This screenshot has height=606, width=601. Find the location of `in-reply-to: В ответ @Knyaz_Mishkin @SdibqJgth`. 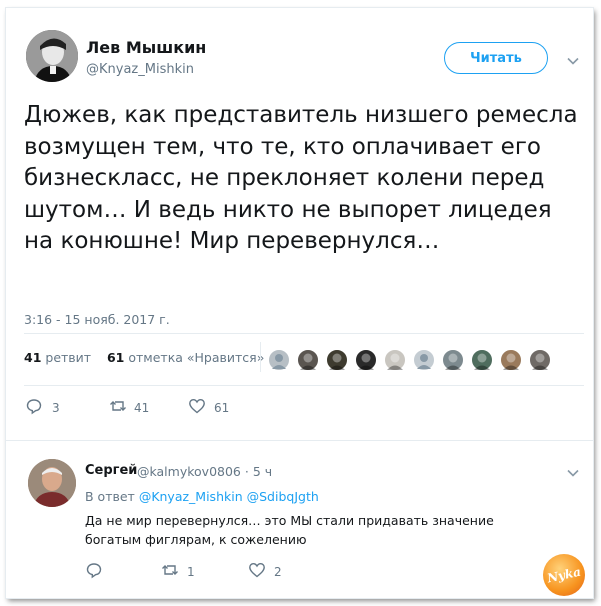

in-reply-to: В ответ @Knyaz_Mishkin @SdibqJgth is located at coordinates (202, 496).